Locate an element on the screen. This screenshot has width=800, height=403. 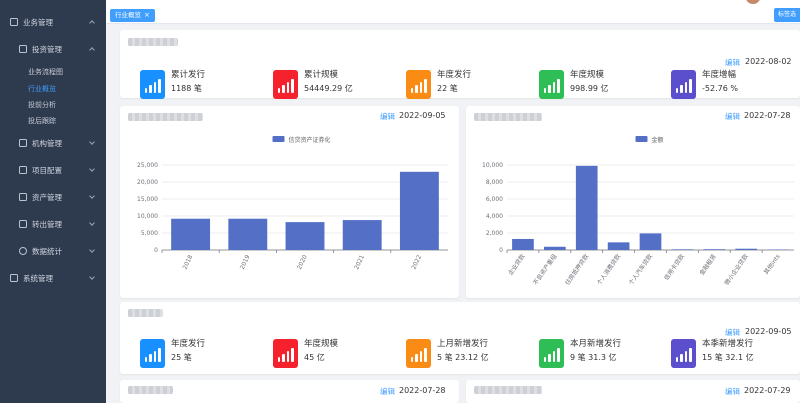
stat-value: 1188 笔 is located at coordinates (186, 88).